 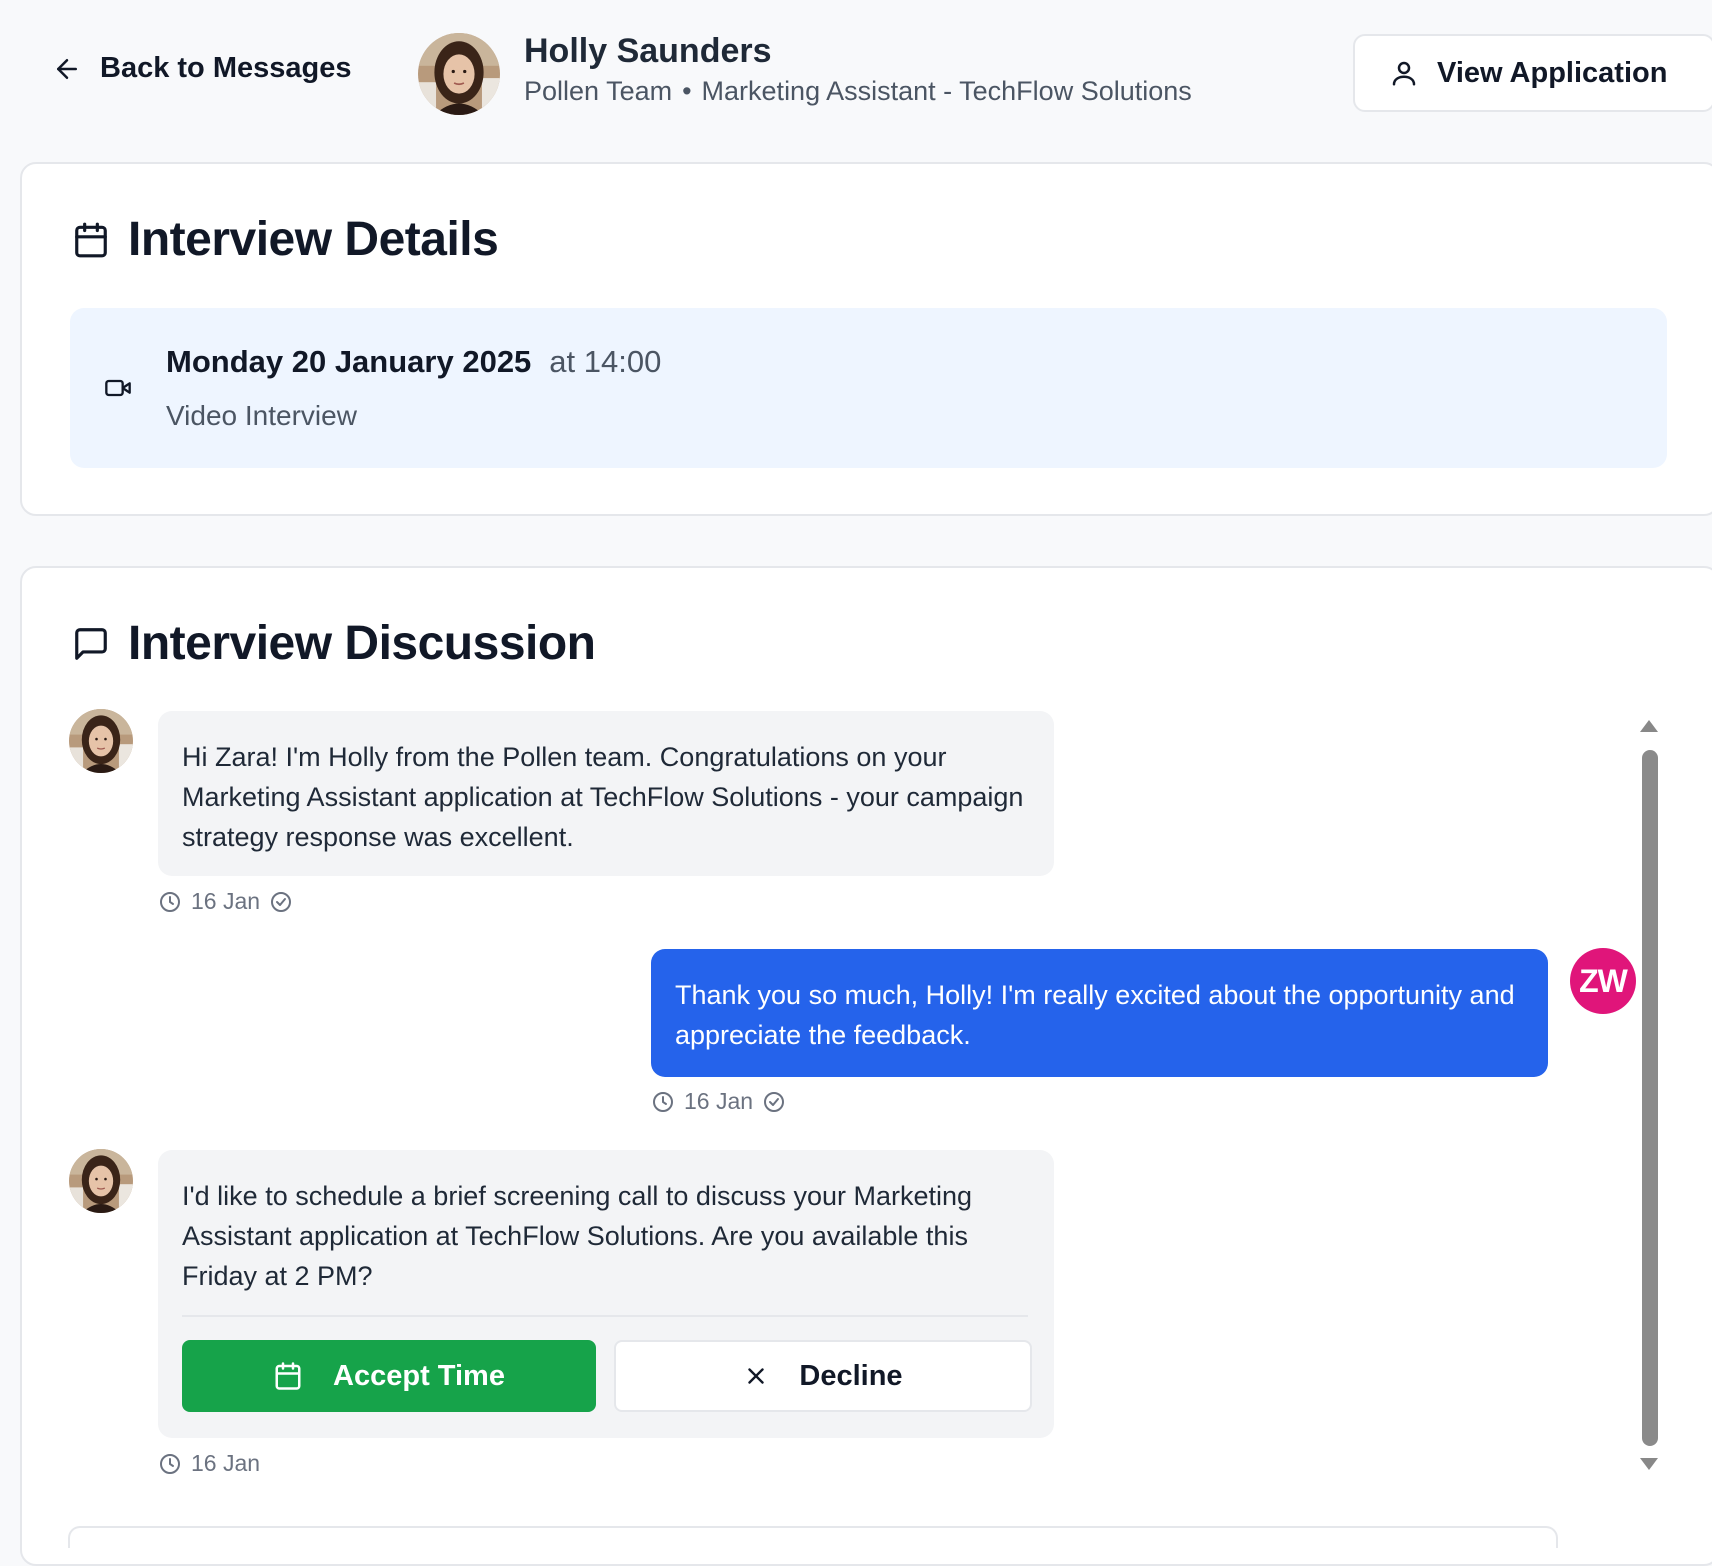 I want to click on team-name: Pollen Team, so click(x=598, y=91).